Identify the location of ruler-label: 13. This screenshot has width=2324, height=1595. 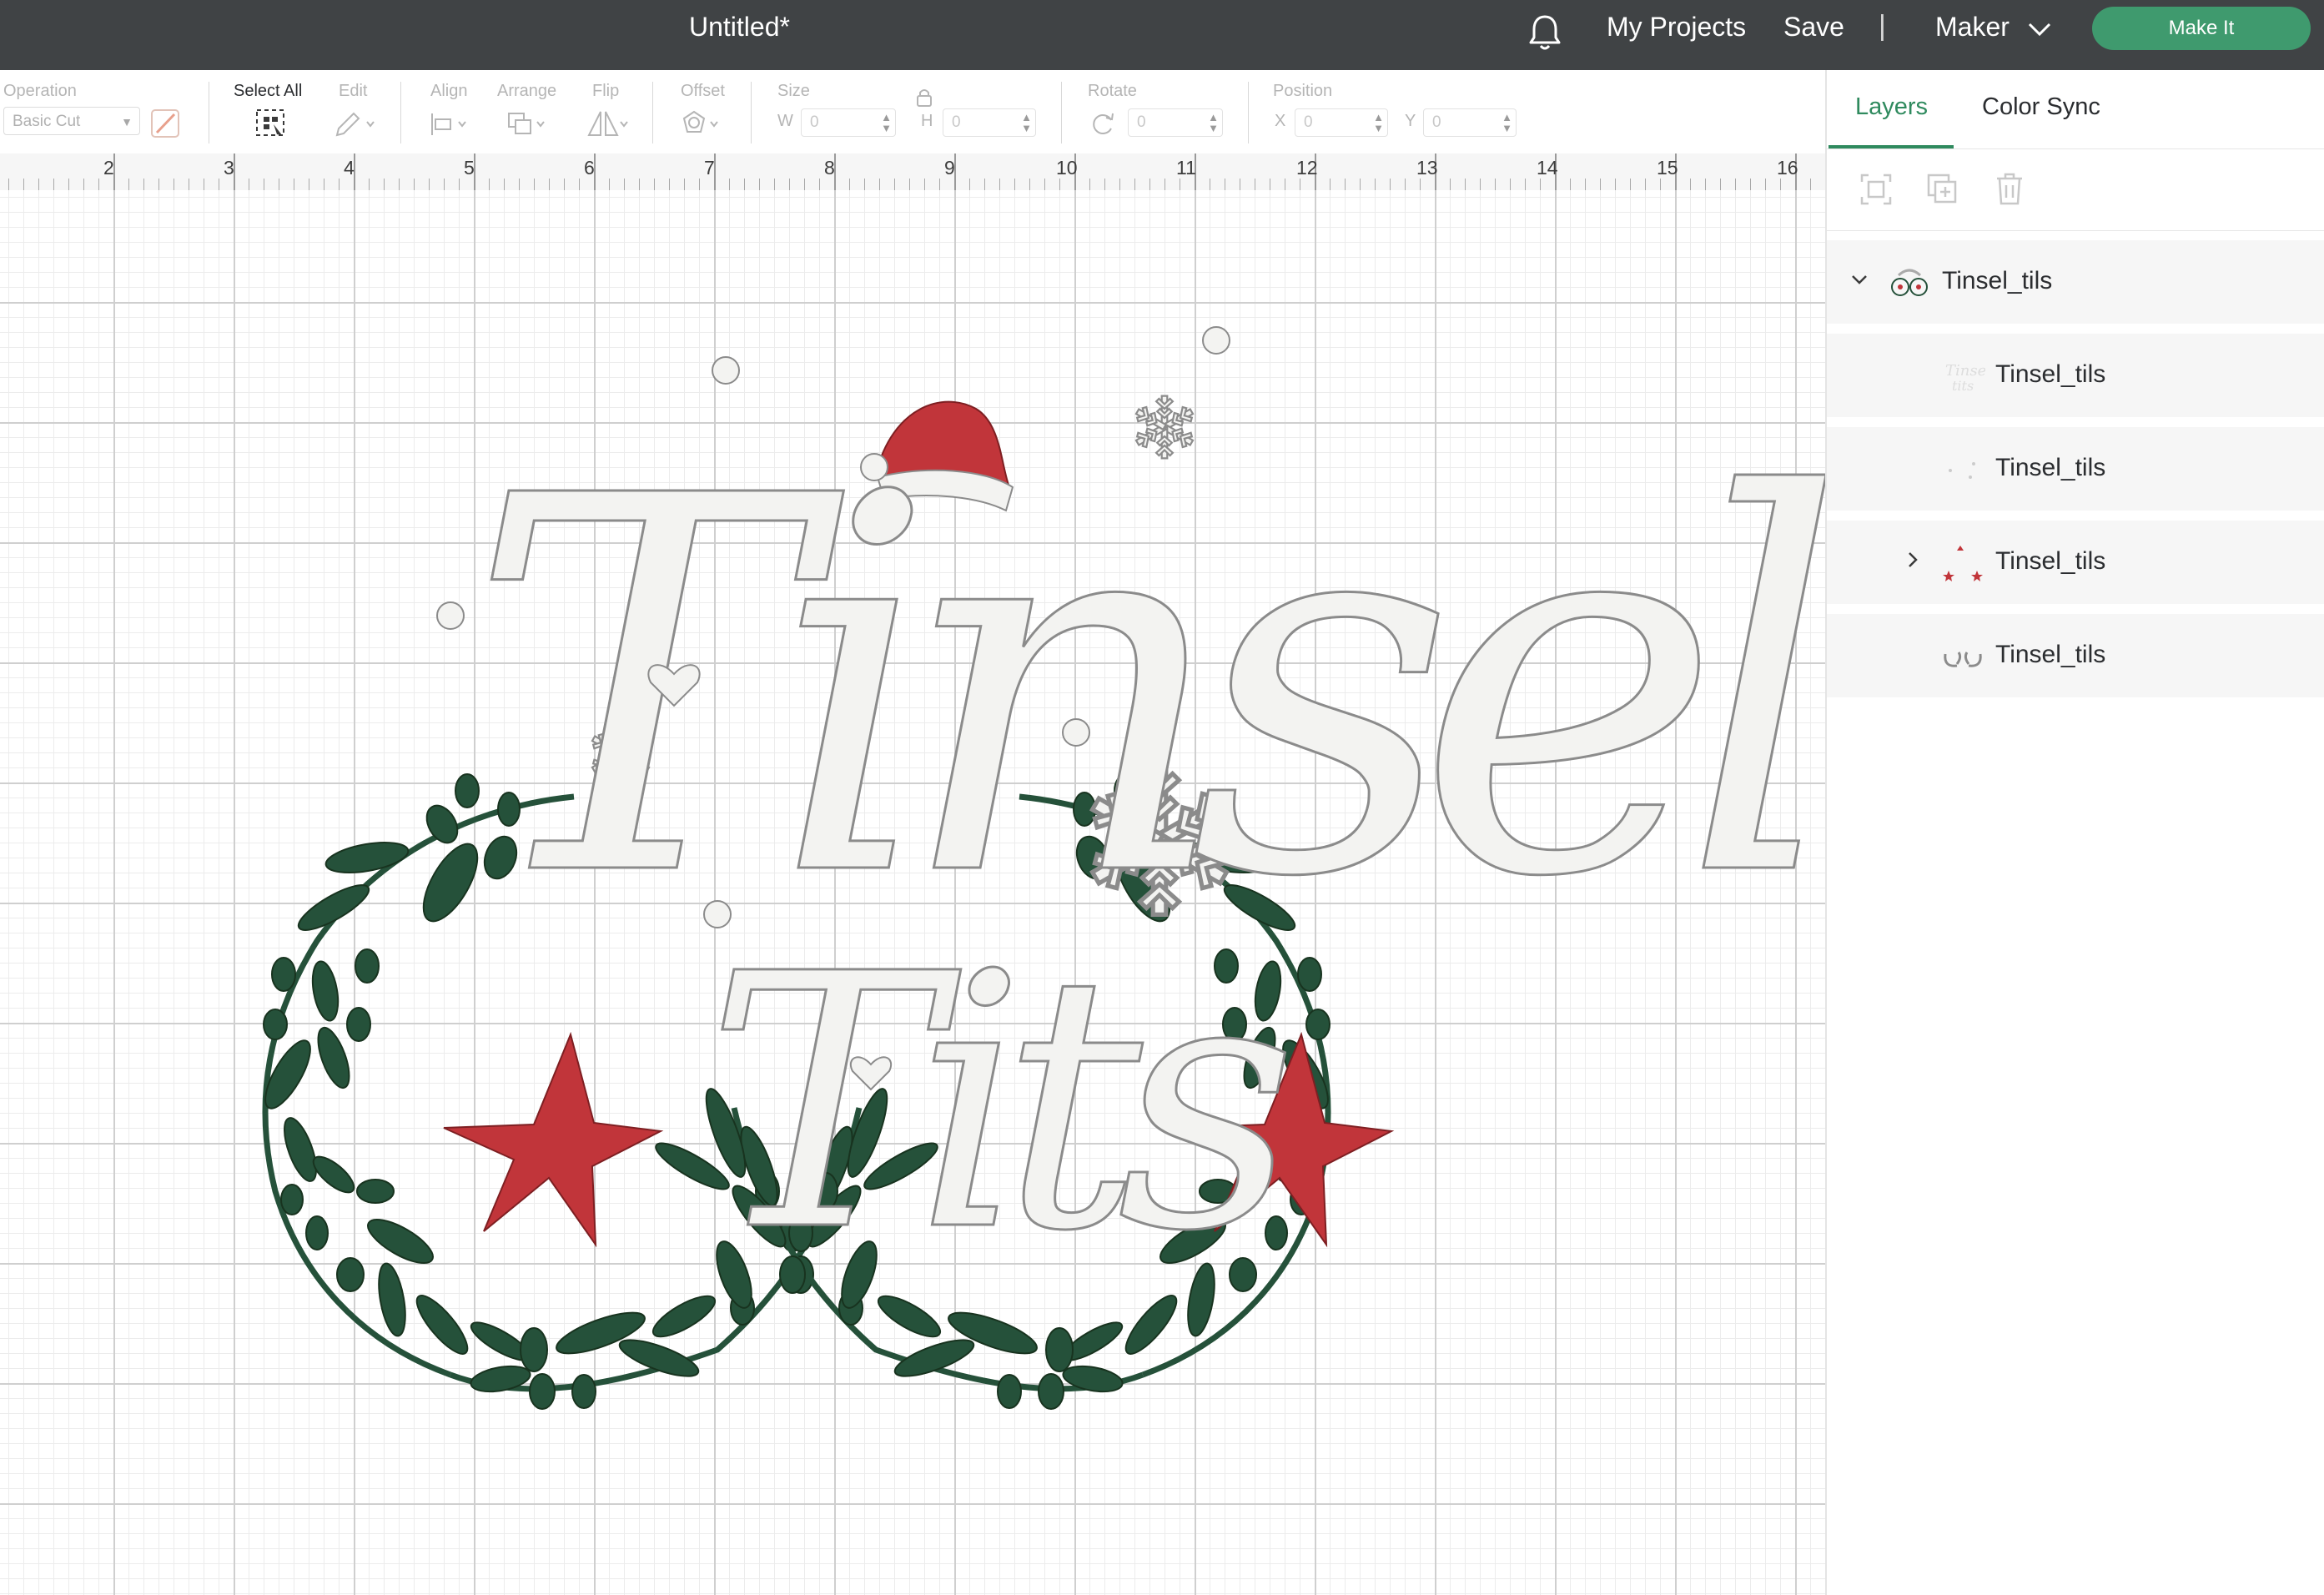
(1427, 168).